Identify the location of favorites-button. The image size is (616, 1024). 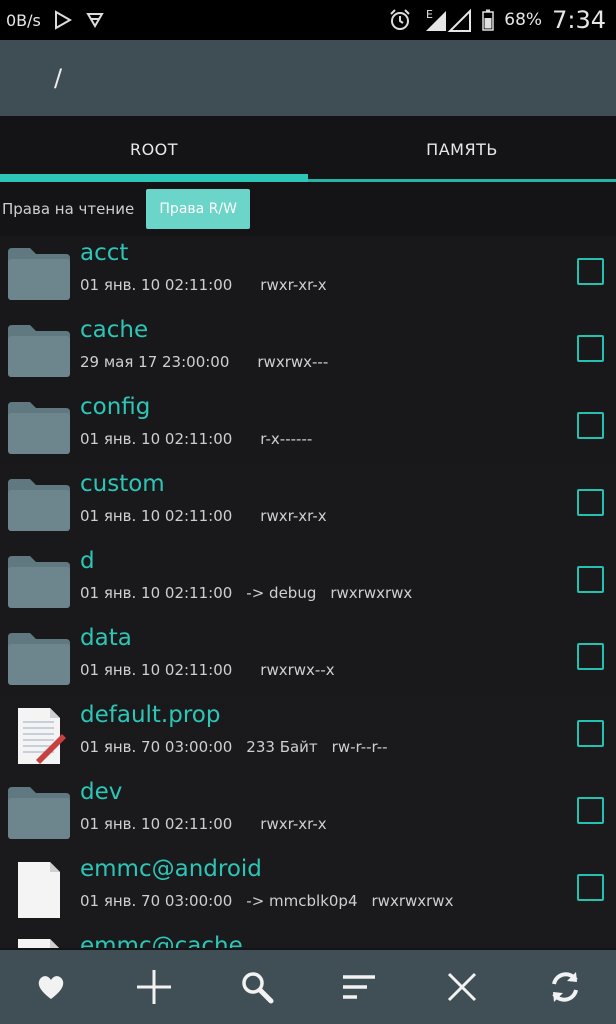
(51, 987).